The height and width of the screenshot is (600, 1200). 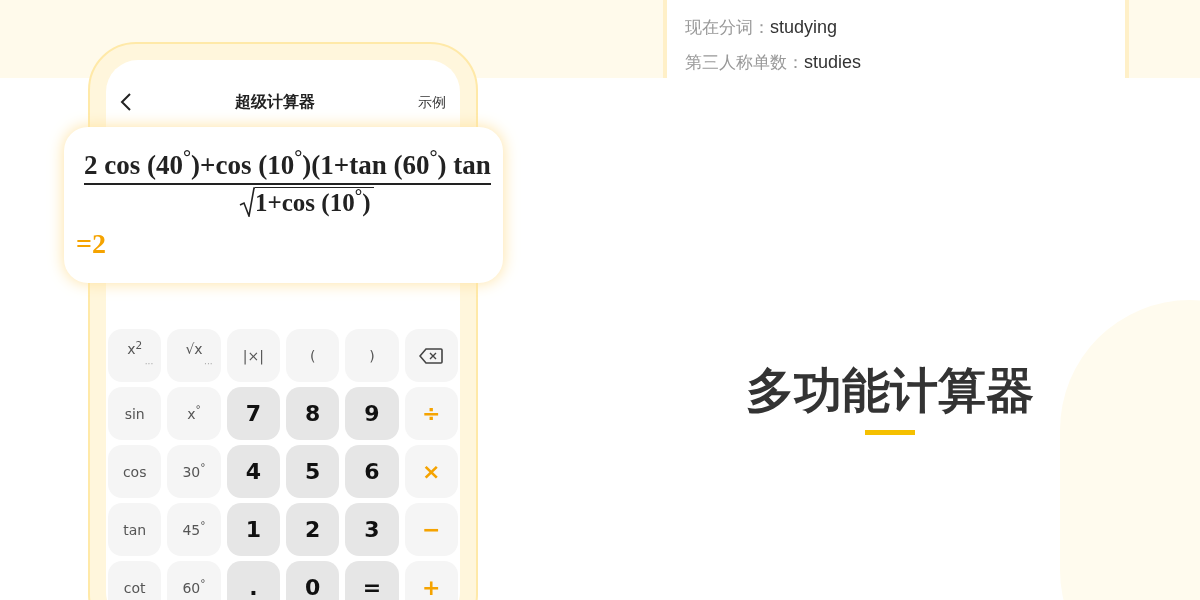 I want to click on calculator-key: sin, so click(x=135, y=413).